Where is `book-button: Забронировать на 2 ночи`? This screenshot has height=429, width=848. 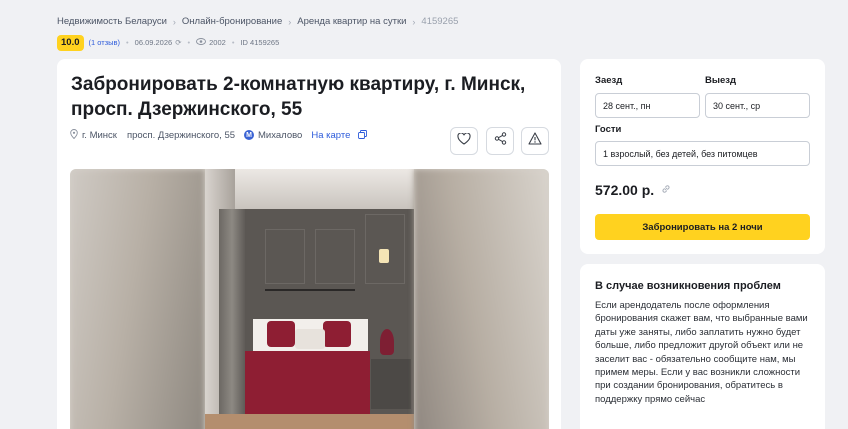
book-button: Забронировать на 2 ночи is located at coordinates (702, 227).